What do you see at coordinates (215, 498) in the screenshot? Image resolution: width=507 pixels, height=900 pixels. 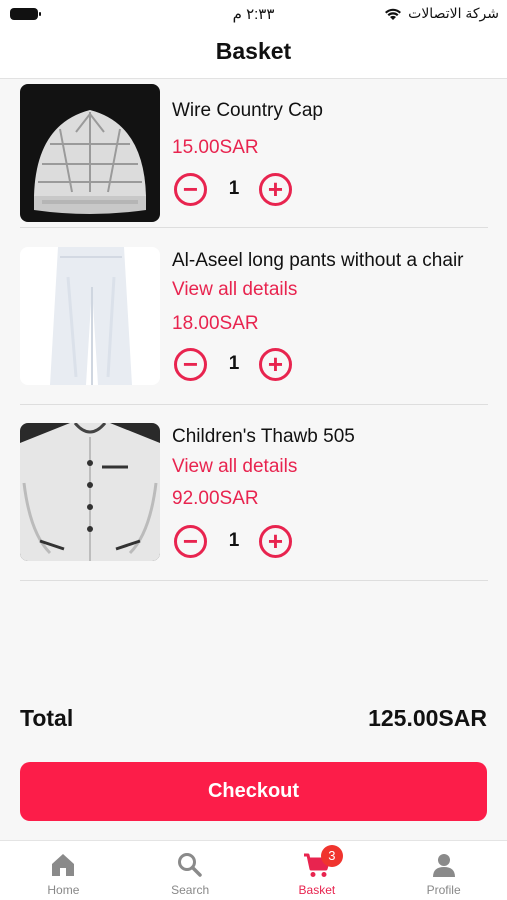 I see `item-price: 92.00SAR` at bounding box center [215, 498].